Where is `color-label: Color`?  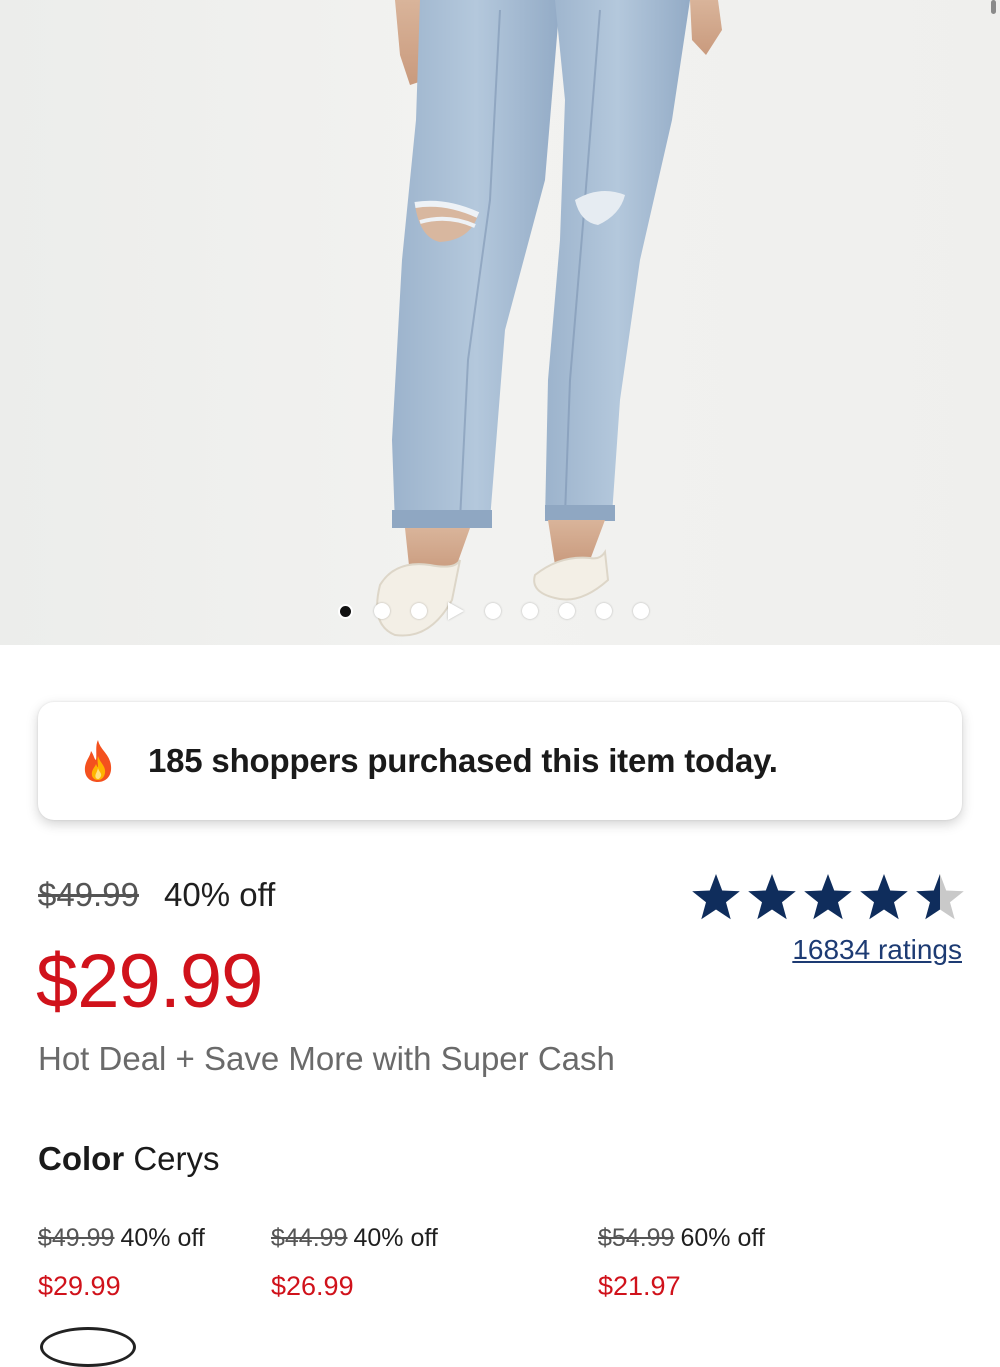 color-label: Color is located at coordinates (81, 1158).